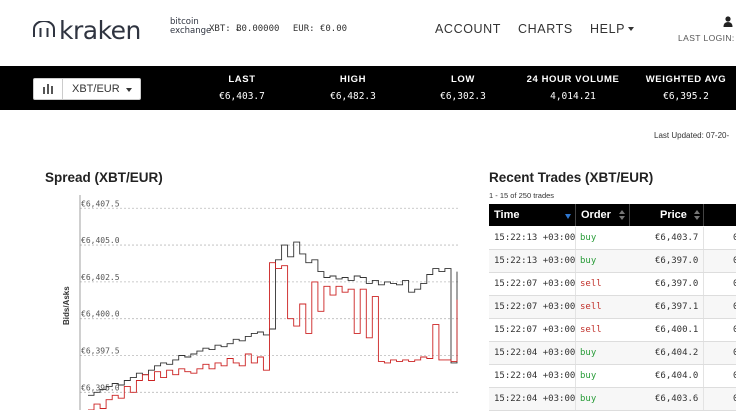 This screenshot has width=736, height=411. What do you see at coordinates (612, 307) in the screenshot?
I see `trade-row: 15:22:07 +03:00 sell €6,397.1 0` at bounding box center [612, 307].